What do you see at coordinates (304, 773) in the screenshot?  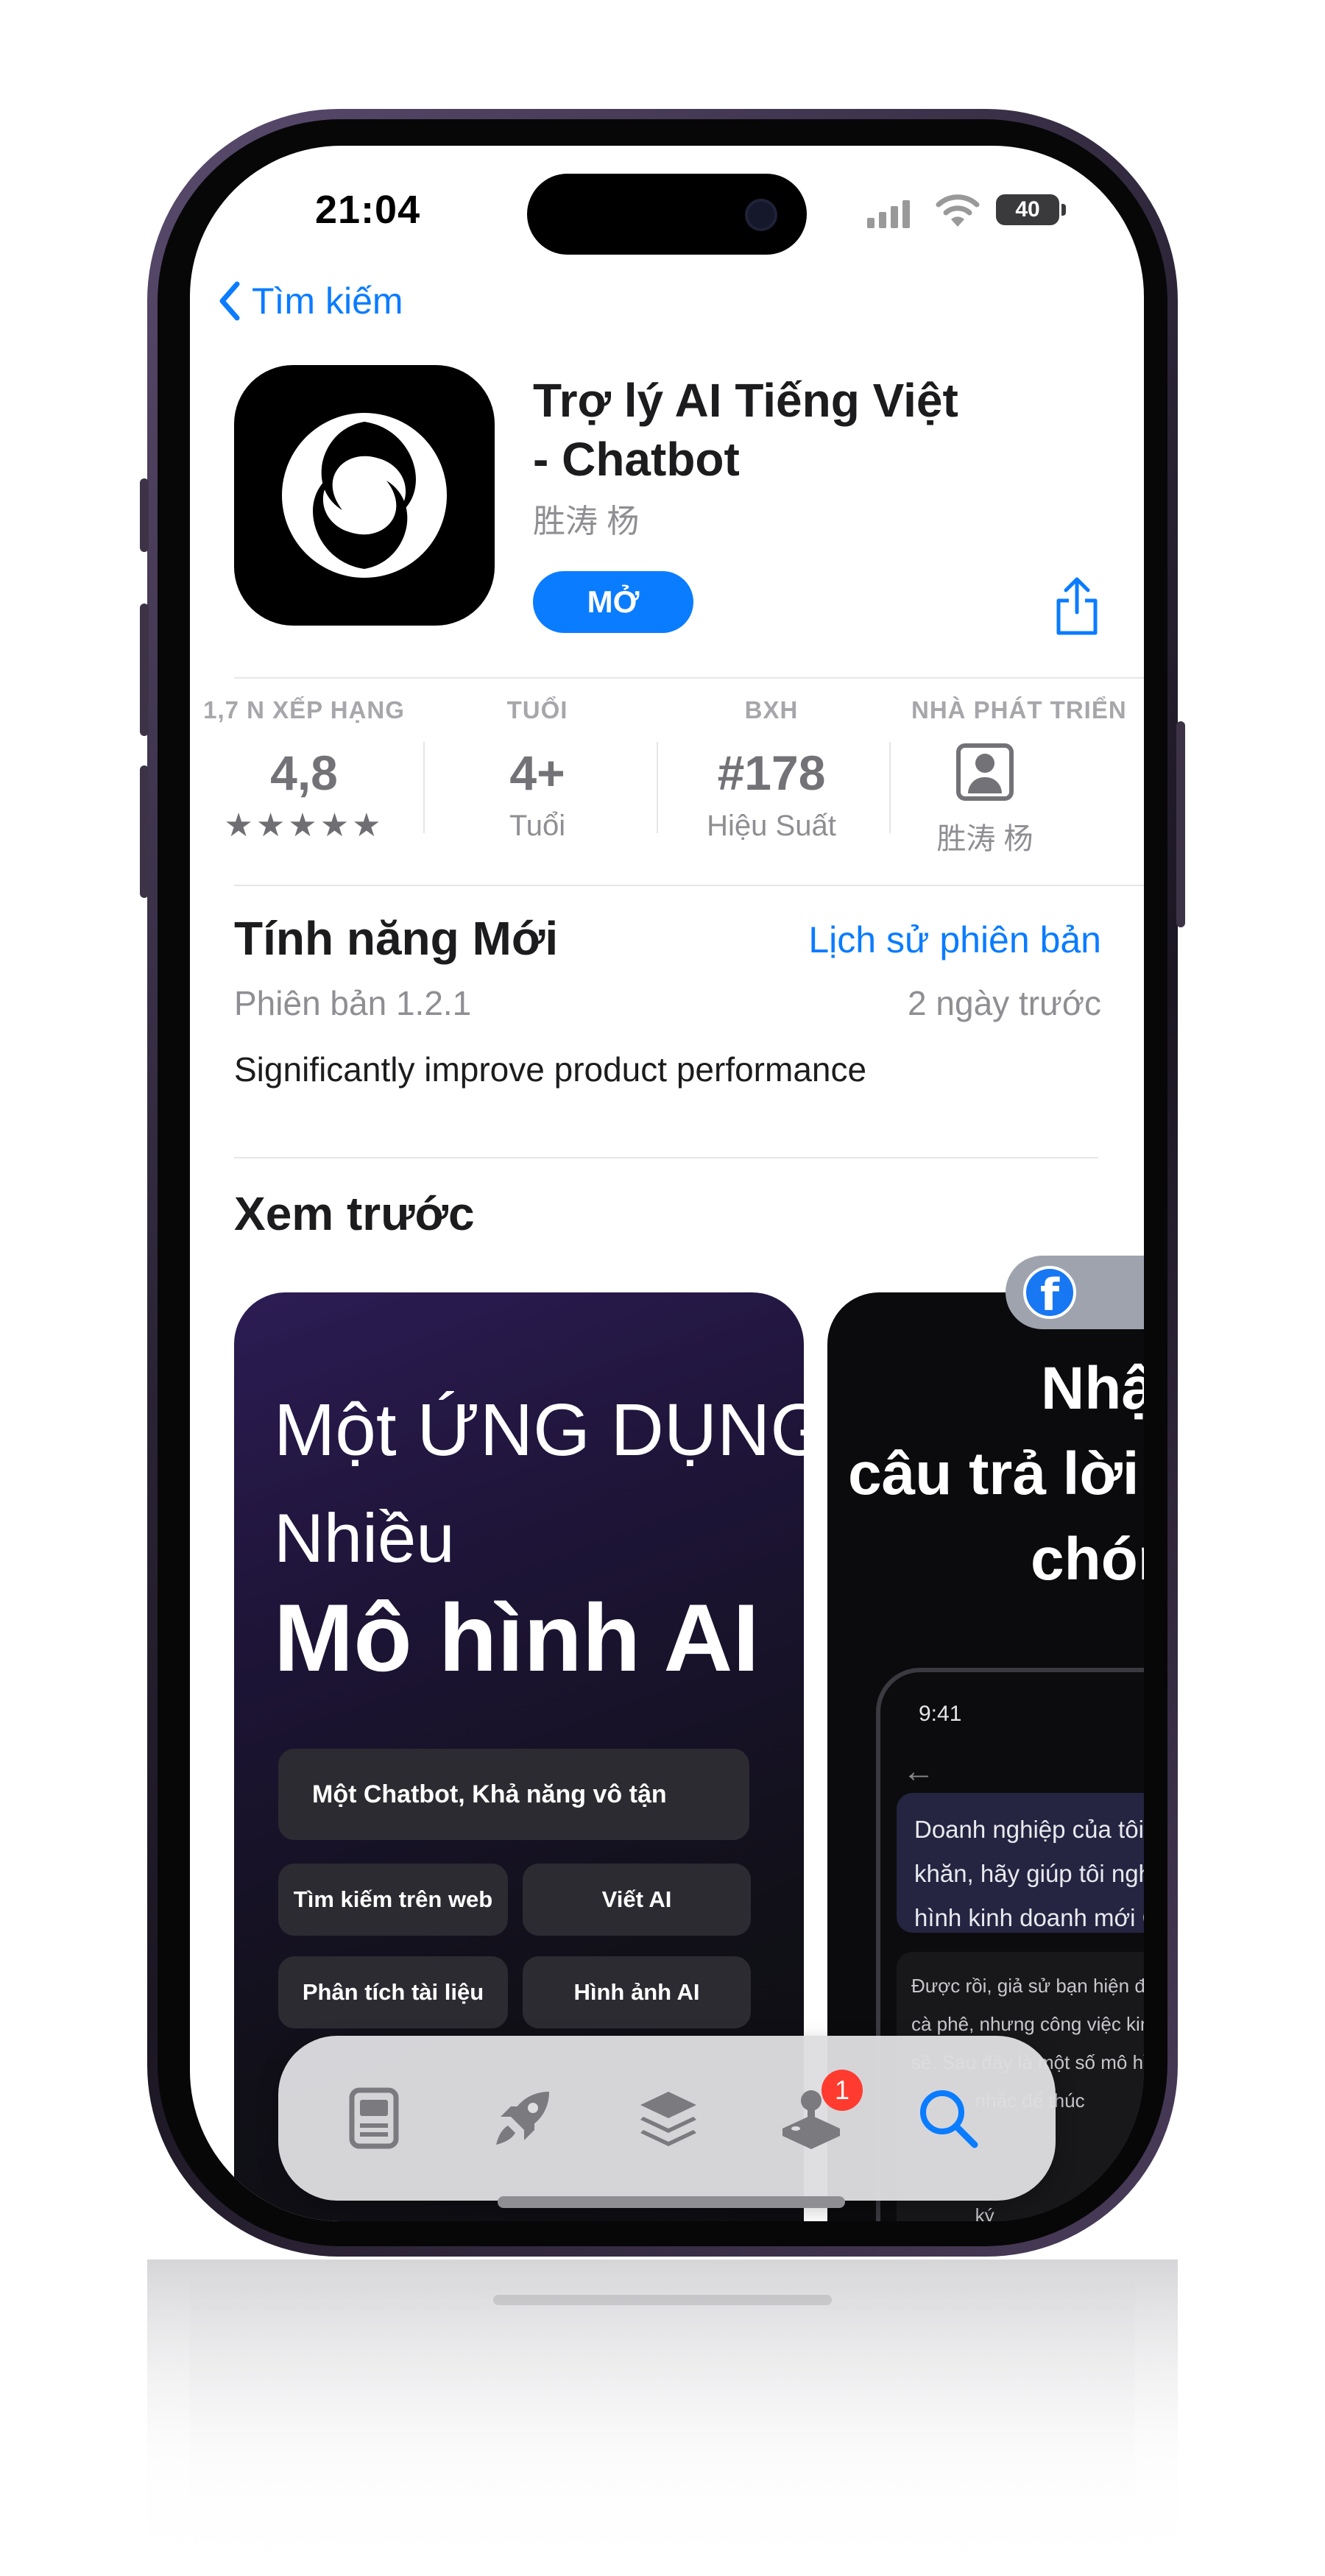 I see `rating-value: 4,8` at bounding box center [304, 773].